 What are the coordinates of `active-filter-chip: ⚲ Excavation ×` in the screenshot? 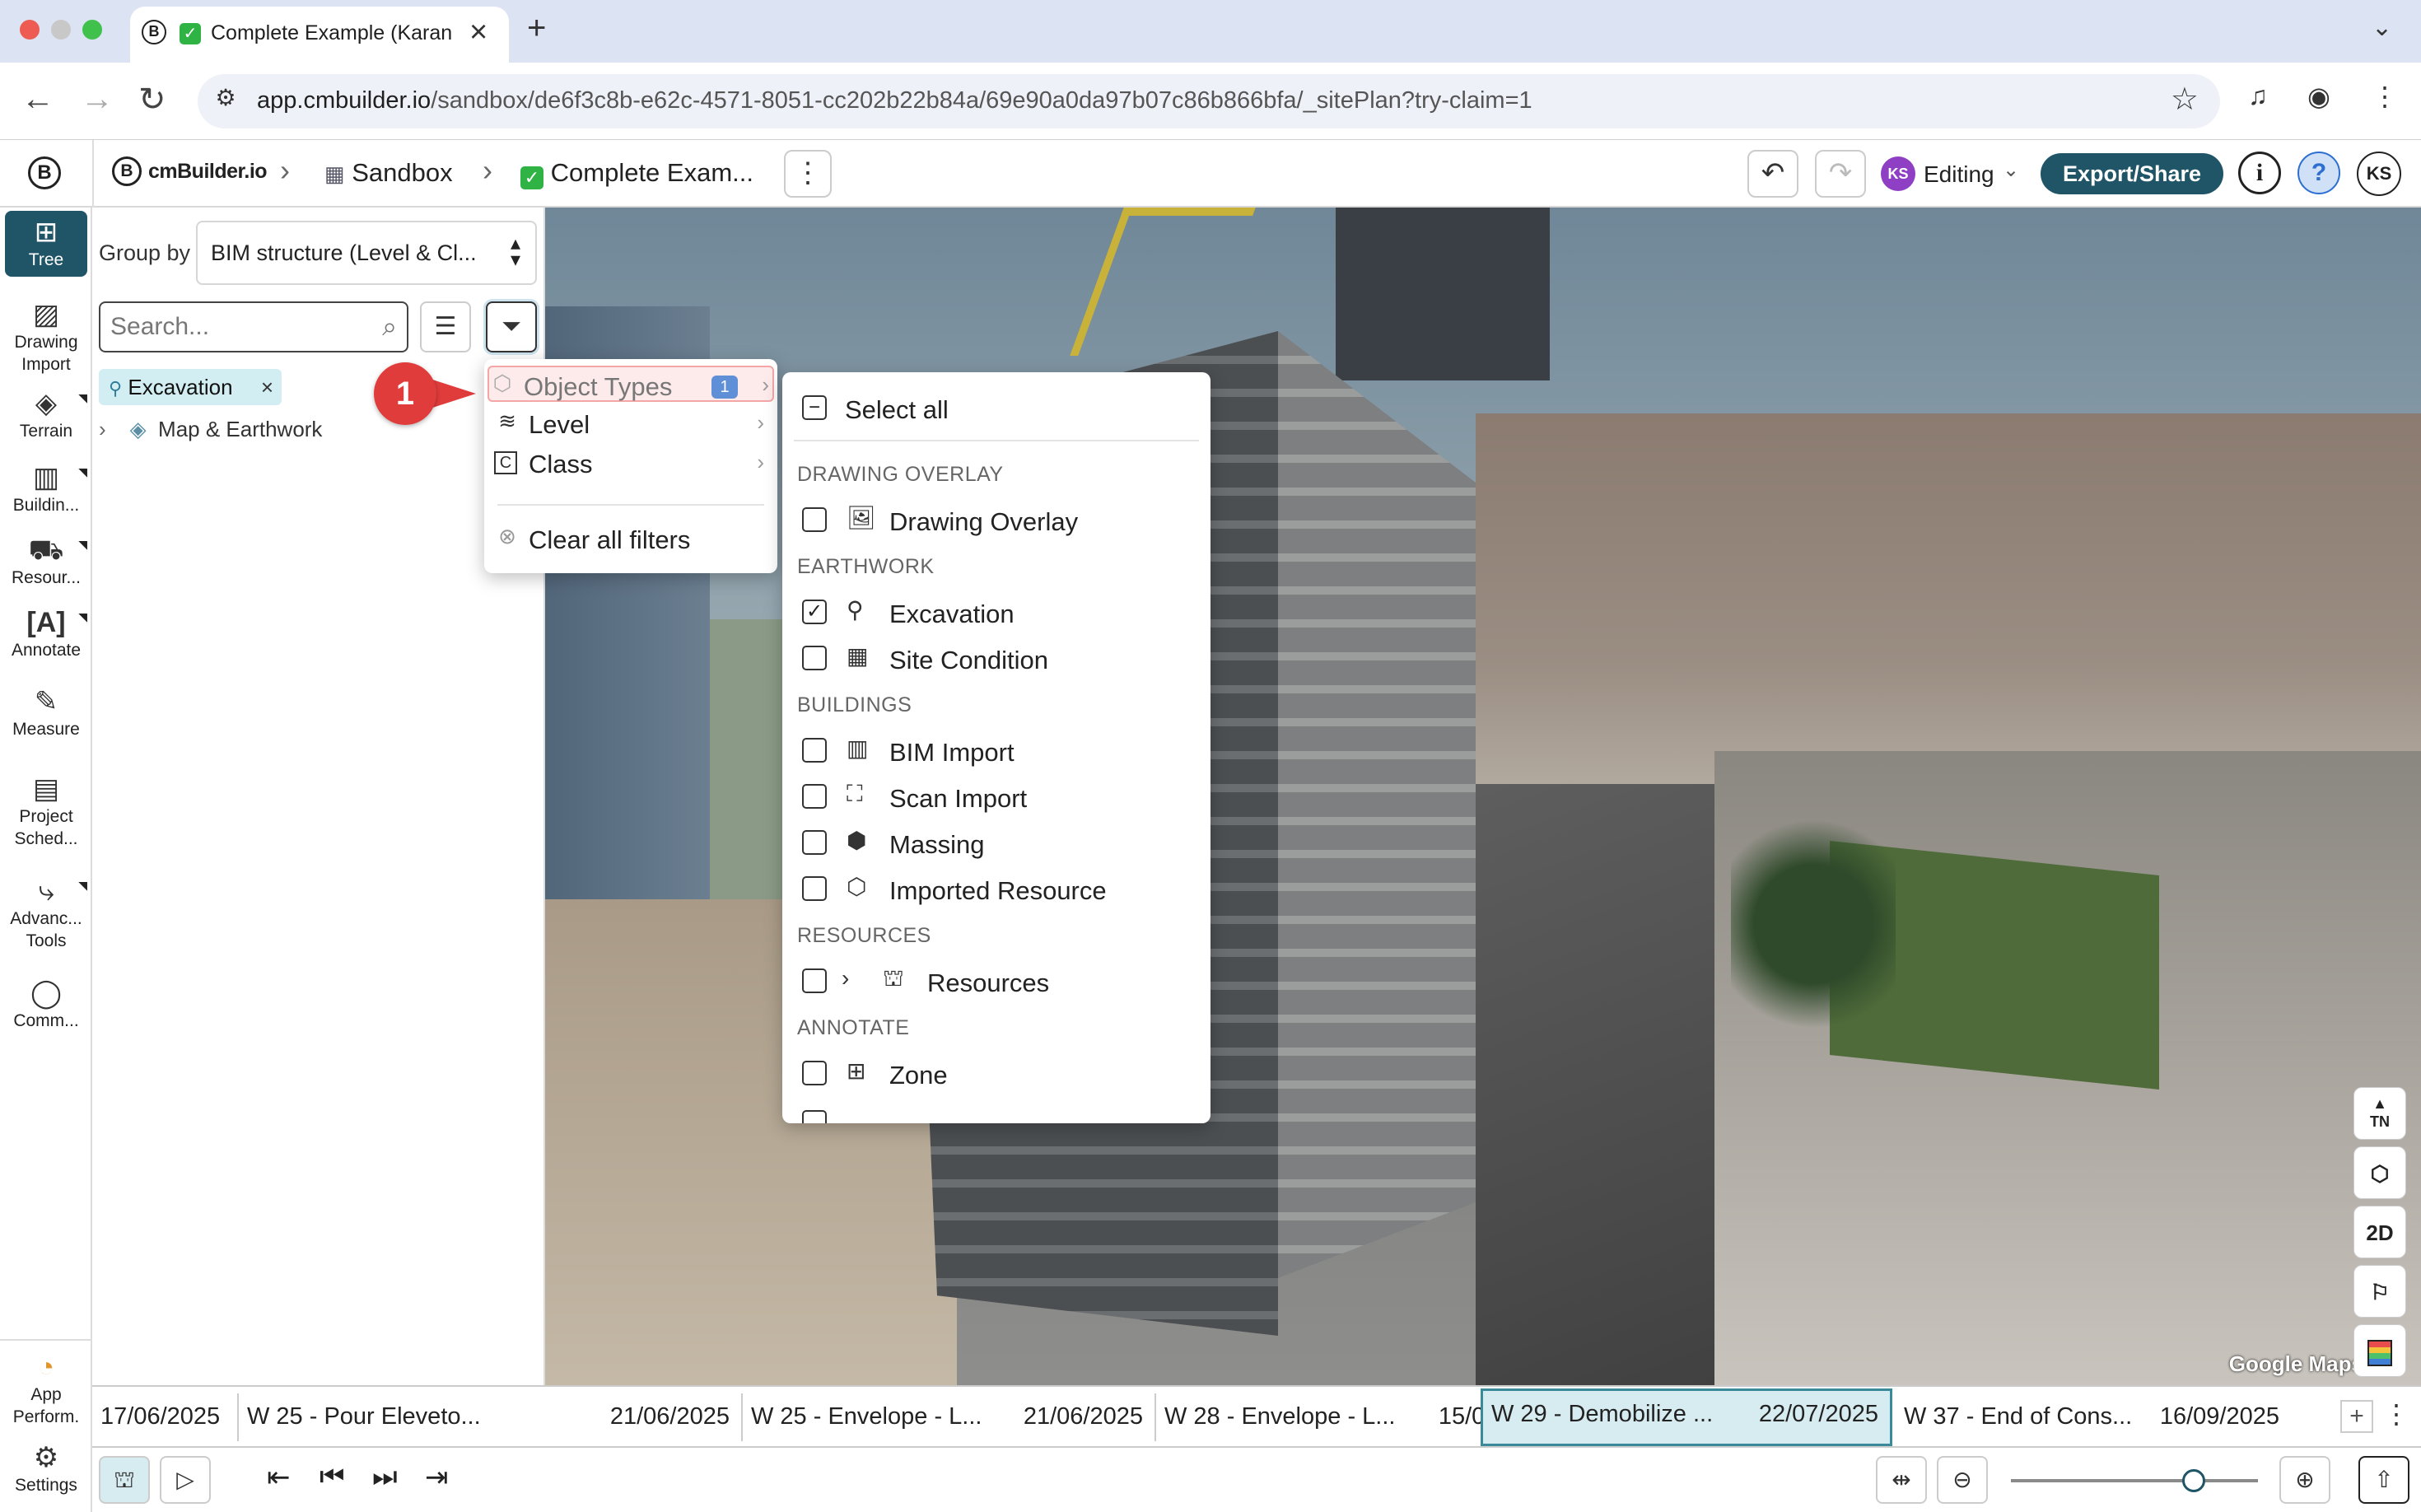 It's located at (190, 387).